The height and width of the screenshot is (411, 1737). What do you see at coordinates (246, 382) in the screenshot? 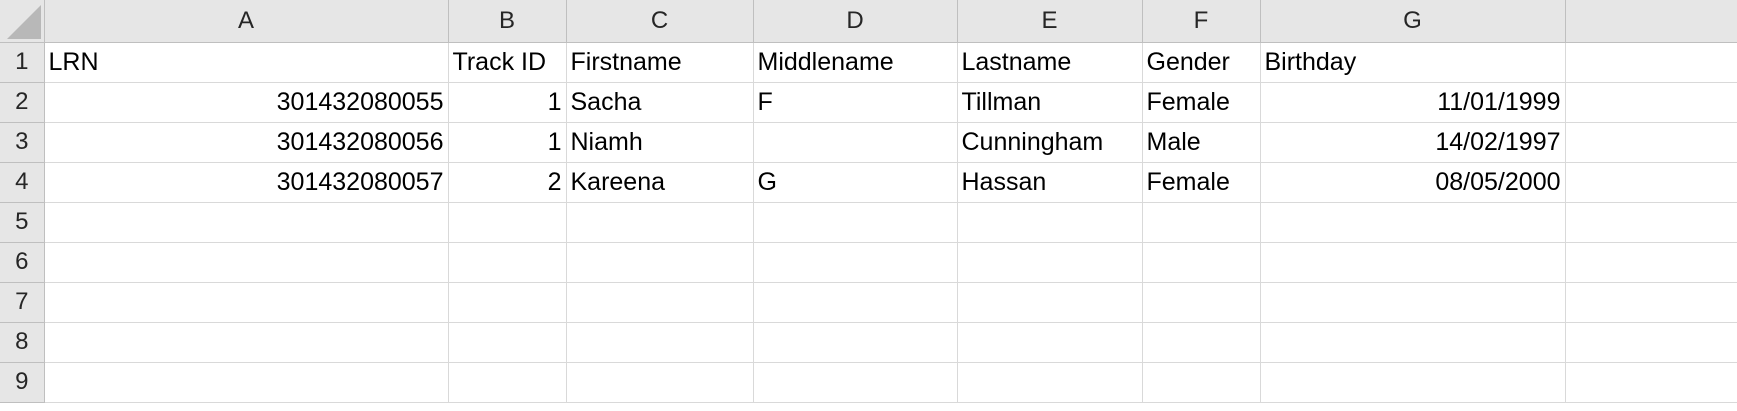
I see `cell-a9` at bounding box center [246, 382].